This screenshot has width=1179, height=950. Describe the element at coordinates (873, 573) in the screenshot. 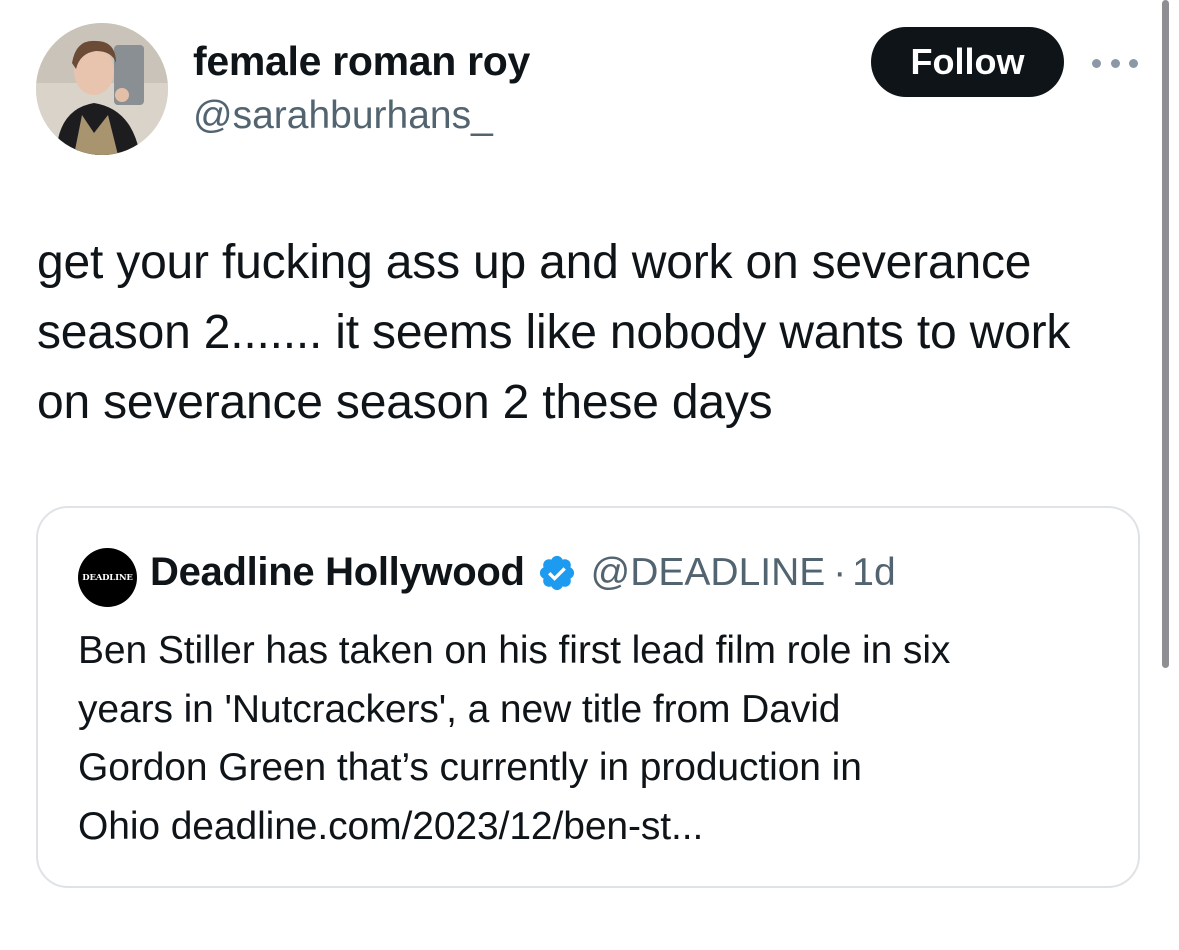

I see `quote-timestamp: 1d` at that location.